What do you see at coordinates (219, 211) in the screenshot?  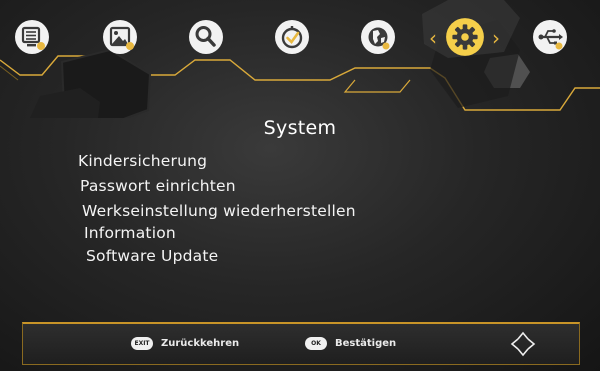 I see `menu-item-werkseinstellung: Werkseinstellung wiederherstellen` at bounding box center [219, 211].